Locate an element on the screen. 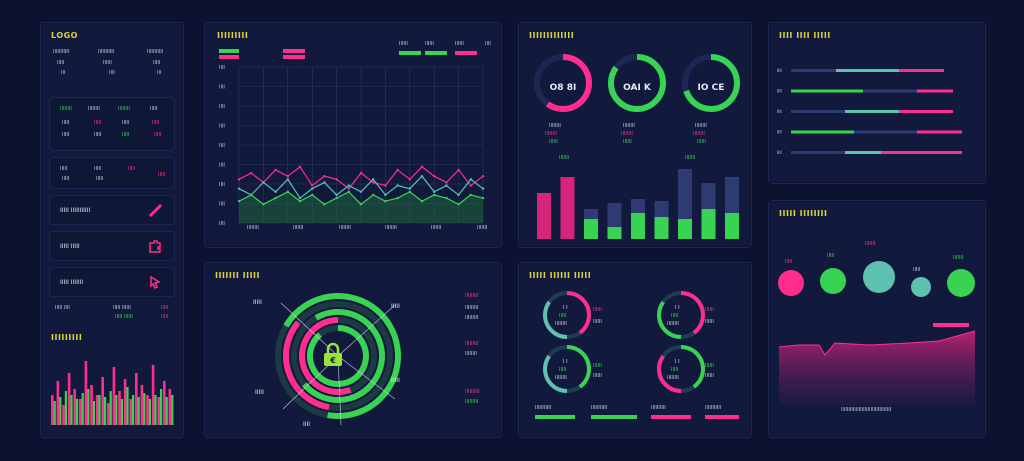  bubble-chart is located at coordinates (876, 279).